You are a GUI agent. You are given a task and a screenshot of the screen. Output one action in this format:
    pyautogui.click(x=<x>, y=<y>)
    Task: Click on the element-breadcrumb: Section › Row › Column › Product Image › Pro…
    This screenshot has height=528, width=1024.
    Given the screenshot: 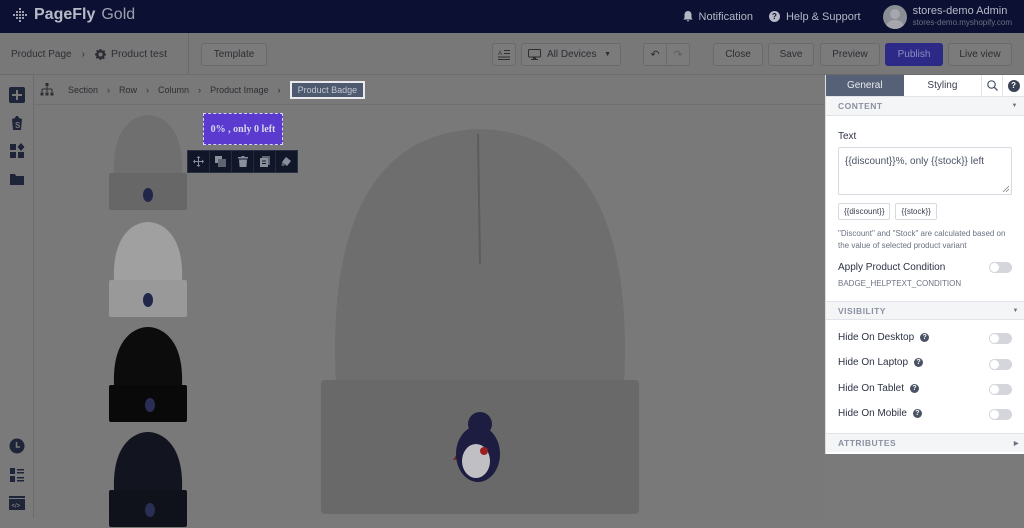 What is the action you would take?
    pyautogui.click(x=429, y=90)
    